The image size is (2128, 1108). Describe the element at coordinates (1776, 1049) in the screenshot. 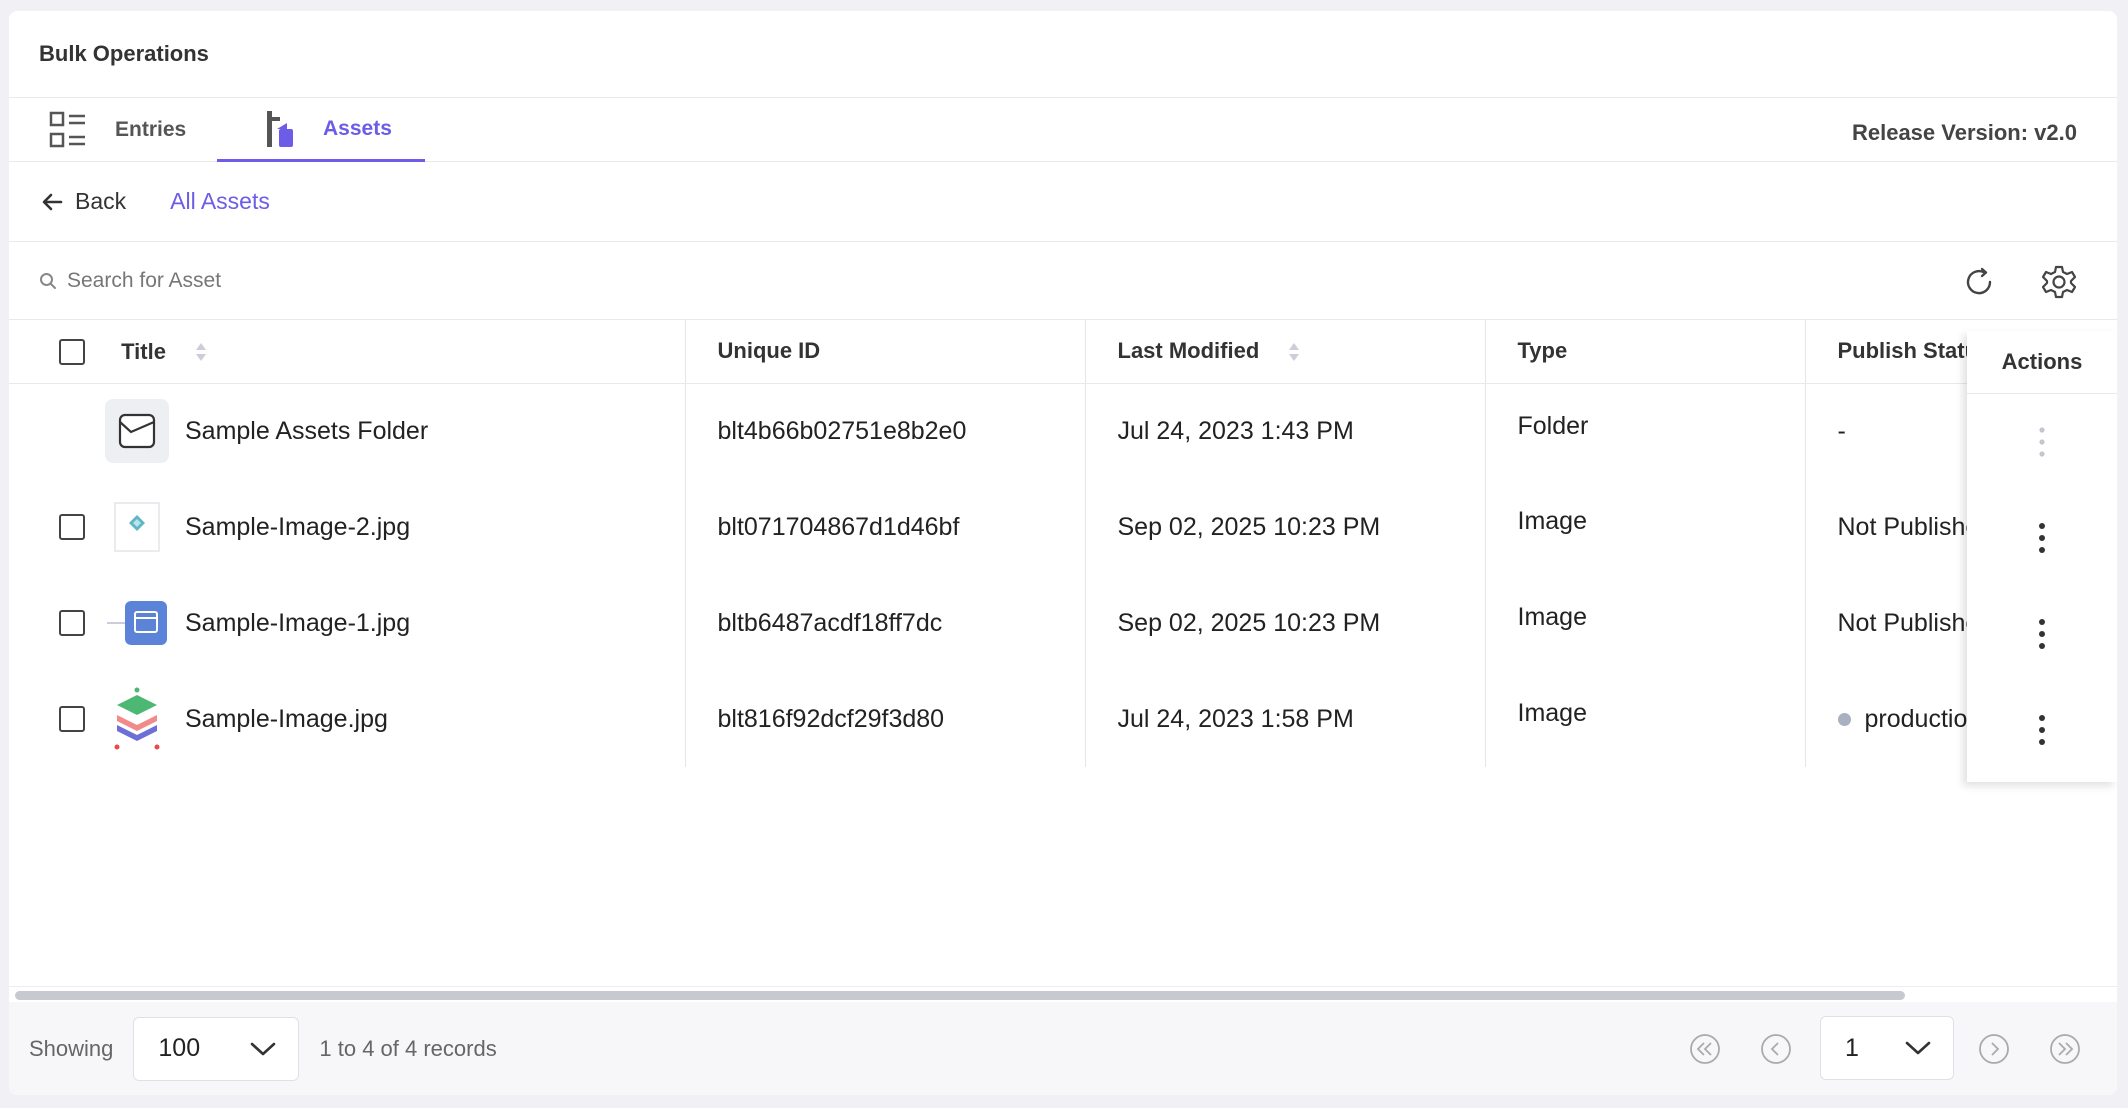

I see `prev-page-icon` at that location.